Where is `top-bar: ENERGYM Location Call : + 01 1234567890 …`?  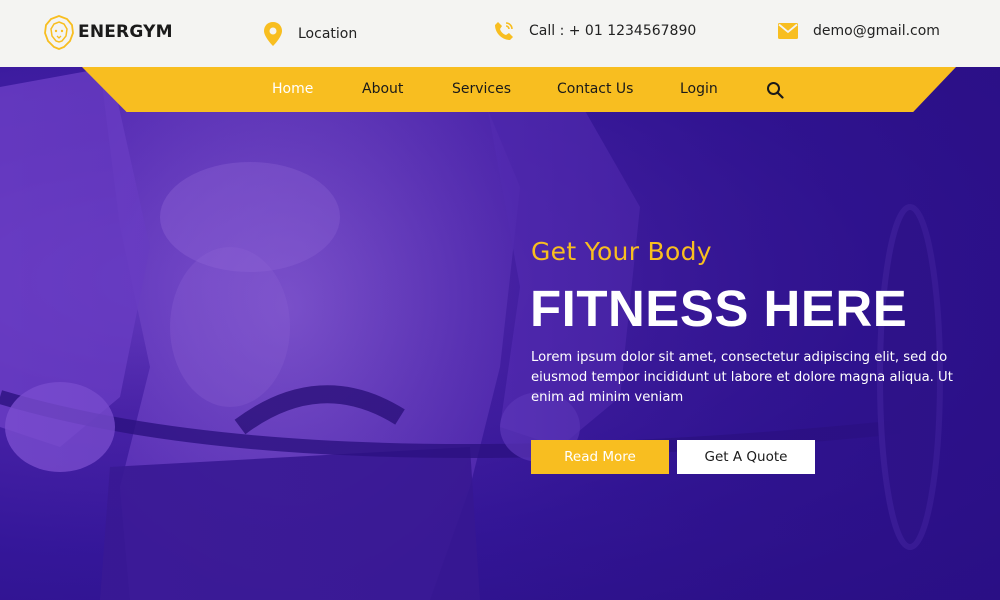
top-bar: ENERGYM Location Call : + 01 1234567890 … is located at coordinates (500, 33).